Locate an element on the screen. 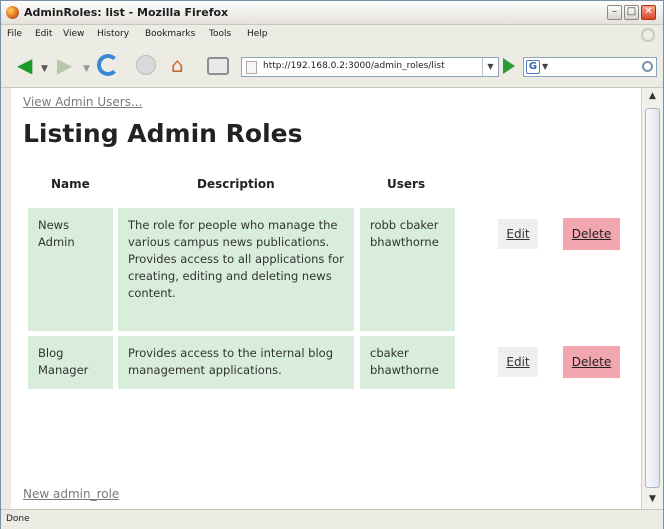 This screenshot has height=529, width=664. forward-arrow-icon: ▶ is located at coordinates (64, 65).